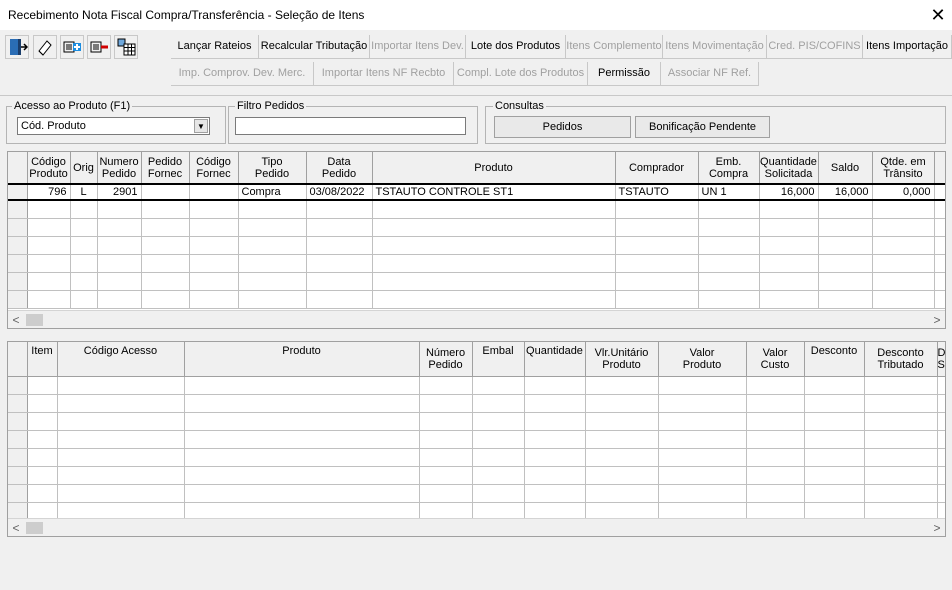 Image resolution: width=952 pixels, height=590 pixels. I want to click on col-header: Valor Produto, so click(702, 359).